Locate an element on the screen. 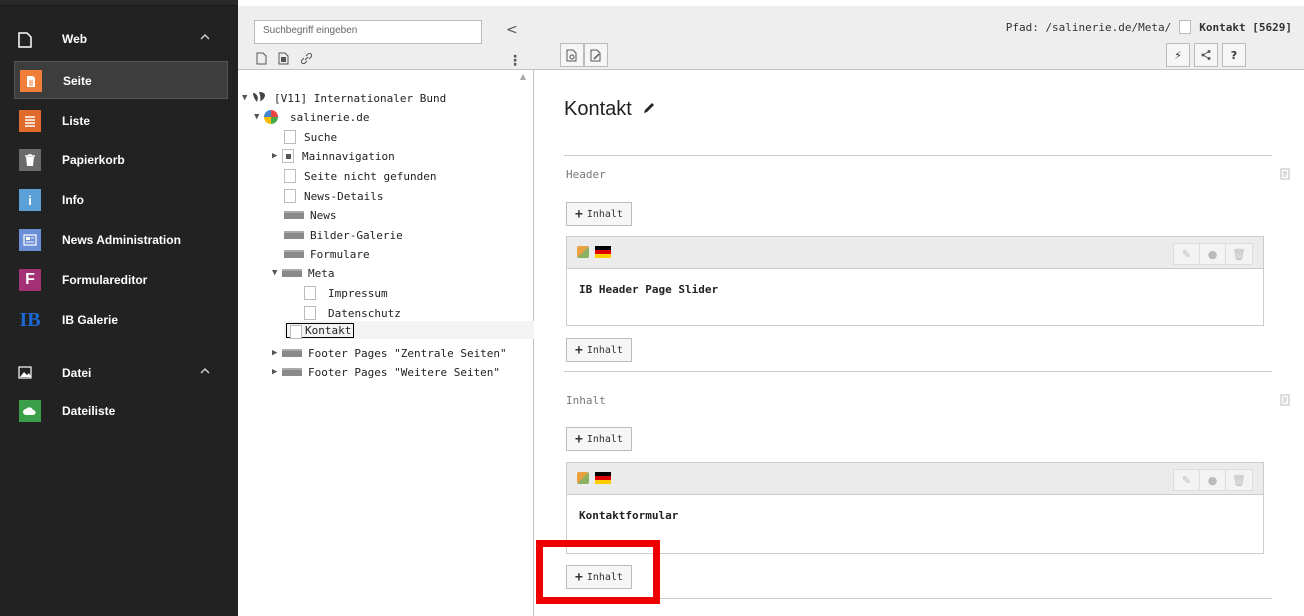 Image resolution: width=1304 pixels, height=616 pixels. typo3-logo-icon is located at coordinates (259, 98).